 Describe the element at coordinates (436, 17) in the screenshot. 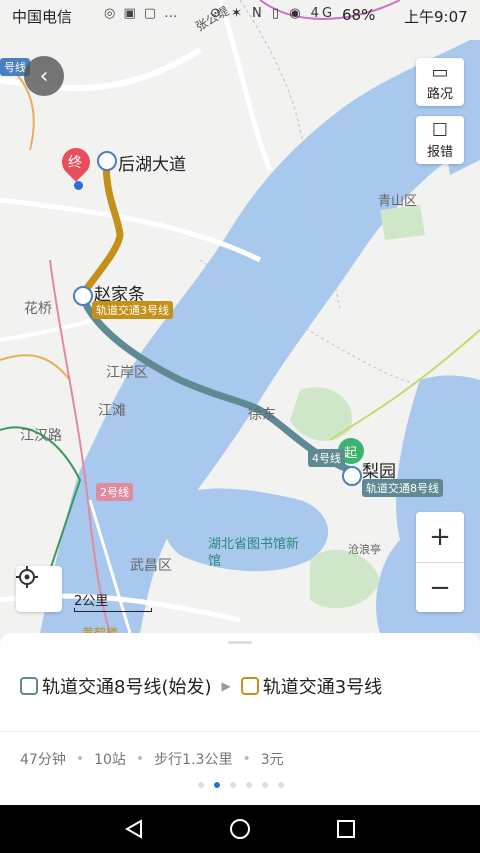

I see `clock: 上午9:07` at that location.